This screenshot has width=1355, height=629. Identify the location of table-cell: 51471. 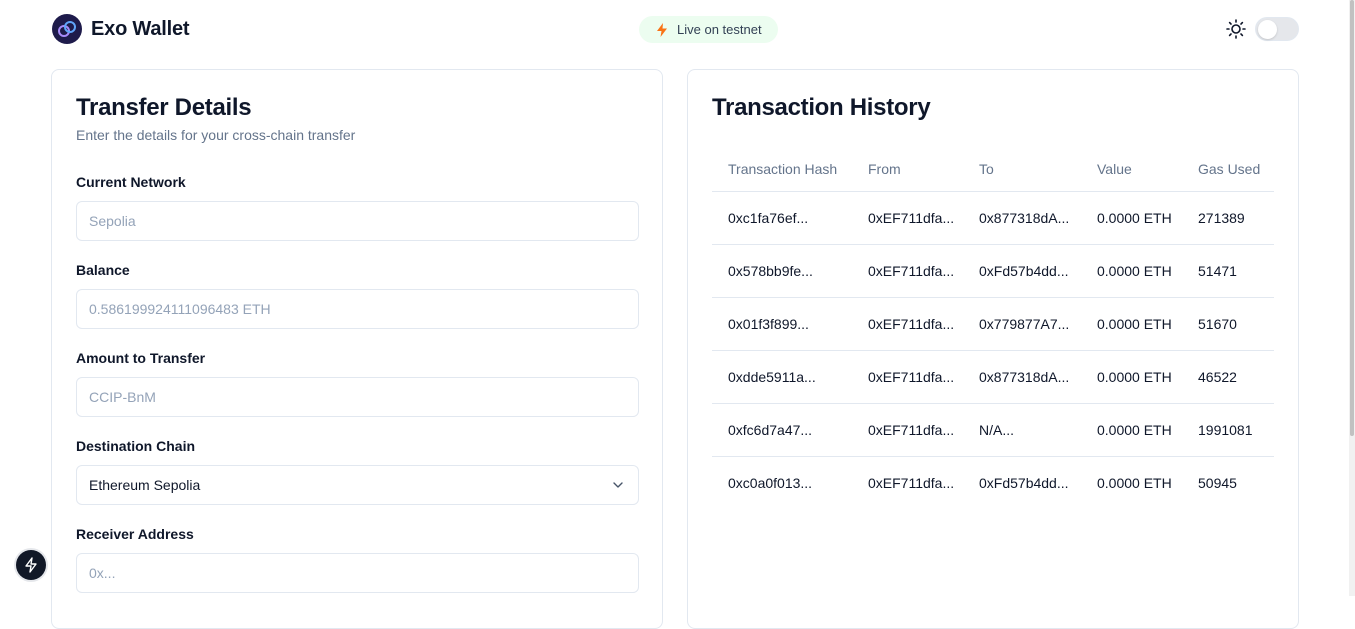
(1228, 271).